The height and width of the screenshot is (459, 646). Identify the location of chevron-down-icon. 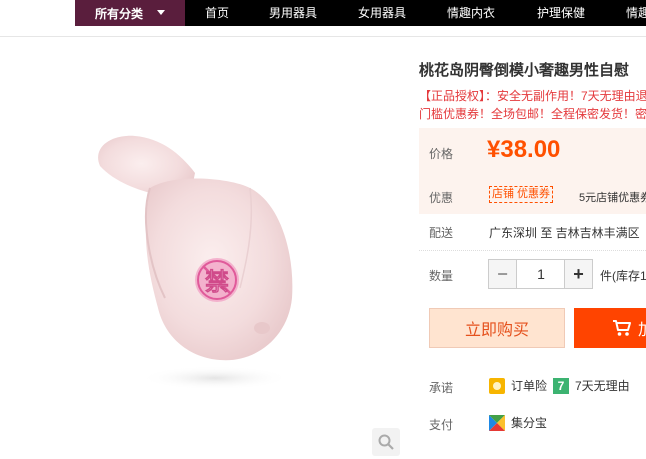
(161, 12).